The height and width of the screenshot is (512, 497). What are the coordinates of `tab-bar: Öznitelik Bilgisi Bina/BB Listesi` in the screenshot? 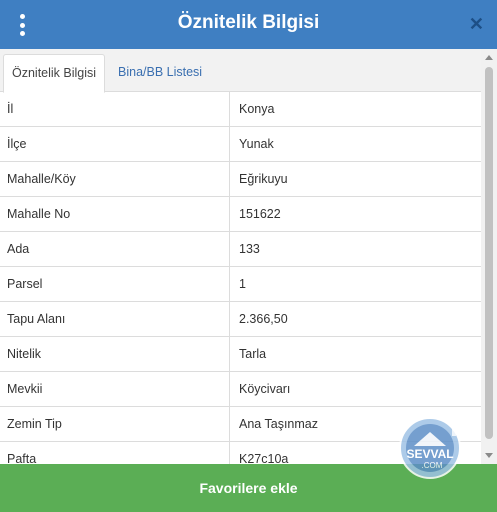 It's located at (240, 71).